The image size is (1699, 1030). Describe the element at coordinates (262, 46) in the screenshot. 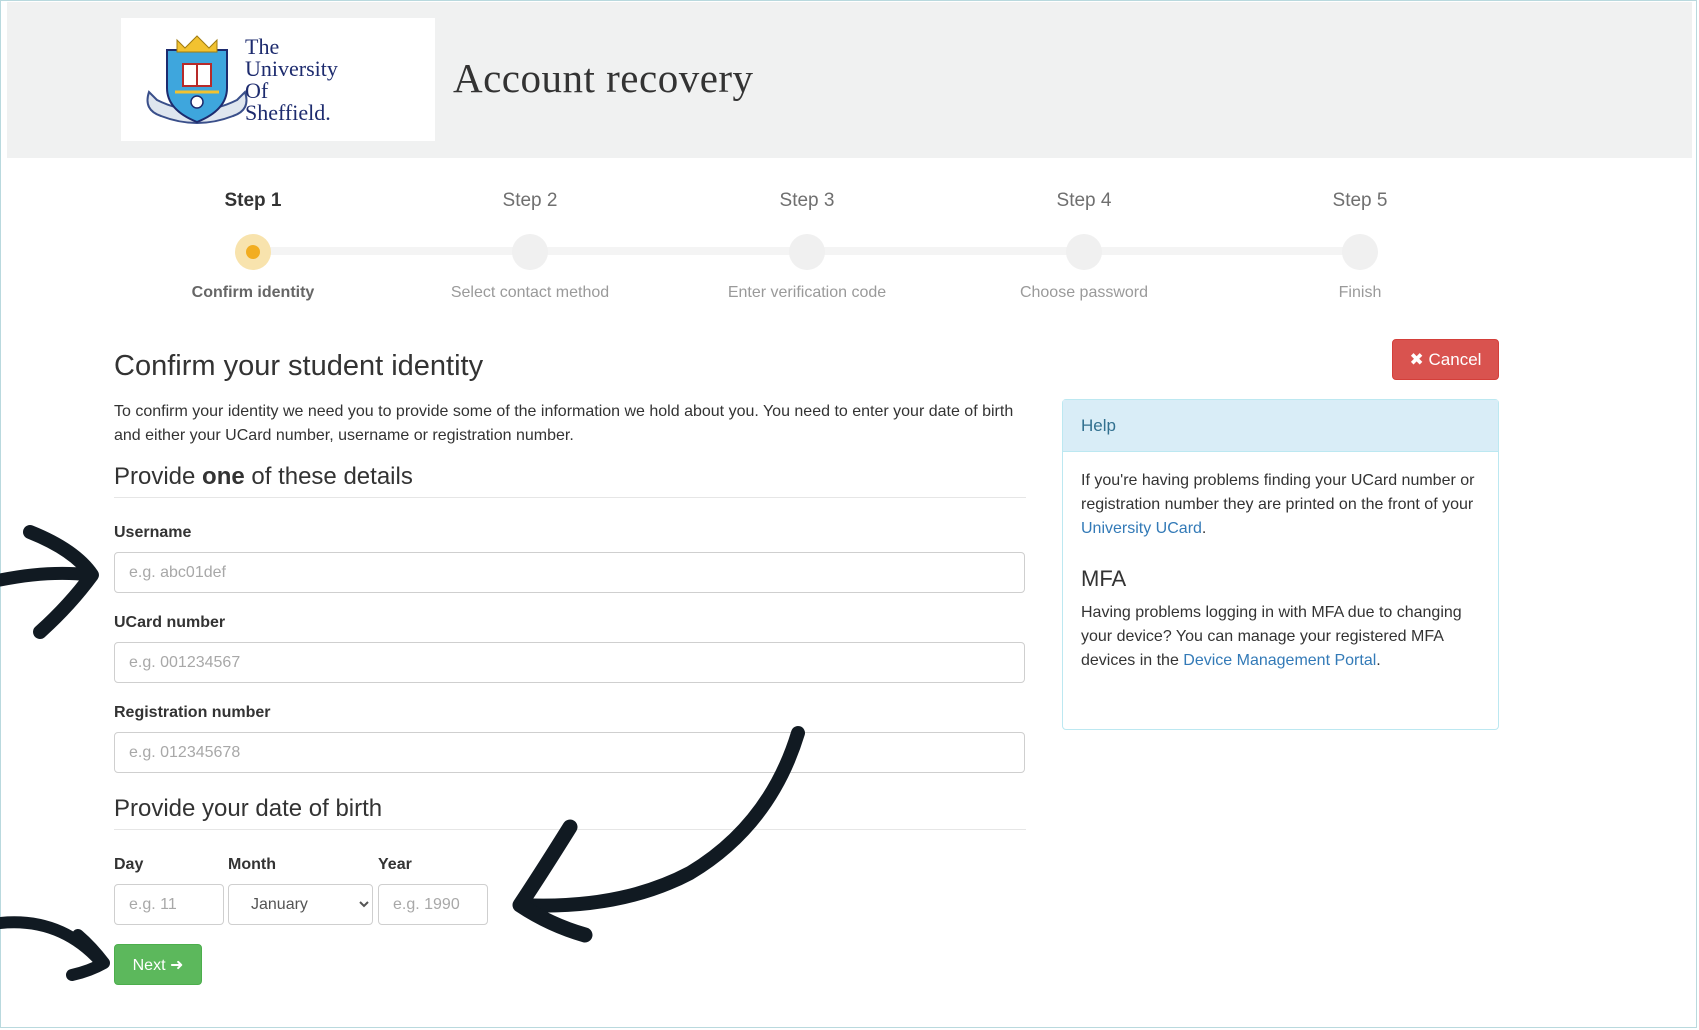

I see `logo-line: The` at that location.